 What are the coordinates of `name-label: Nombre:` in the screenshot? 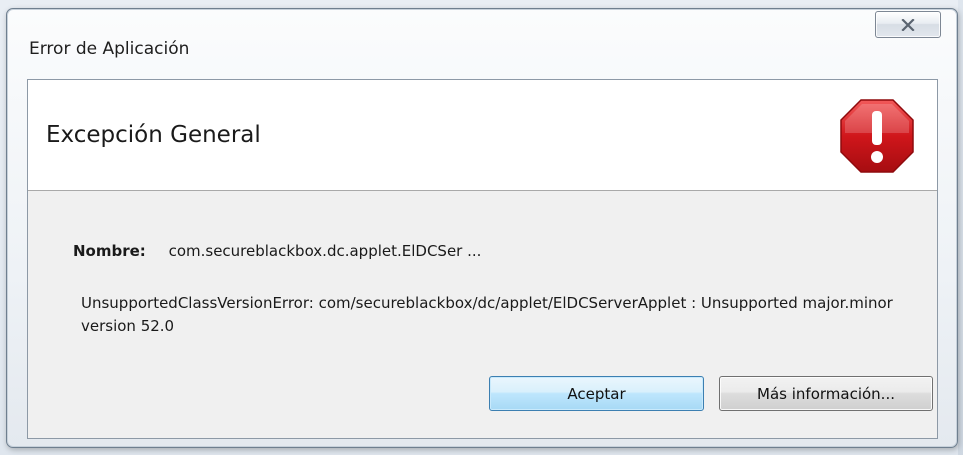 It's located at (109, 251).